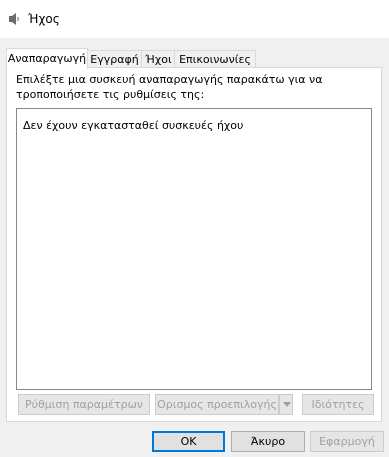  Describe the element at coordinates (347, 441) in the screenshot. I see `apply-button: Εφαρμογή` at that location.